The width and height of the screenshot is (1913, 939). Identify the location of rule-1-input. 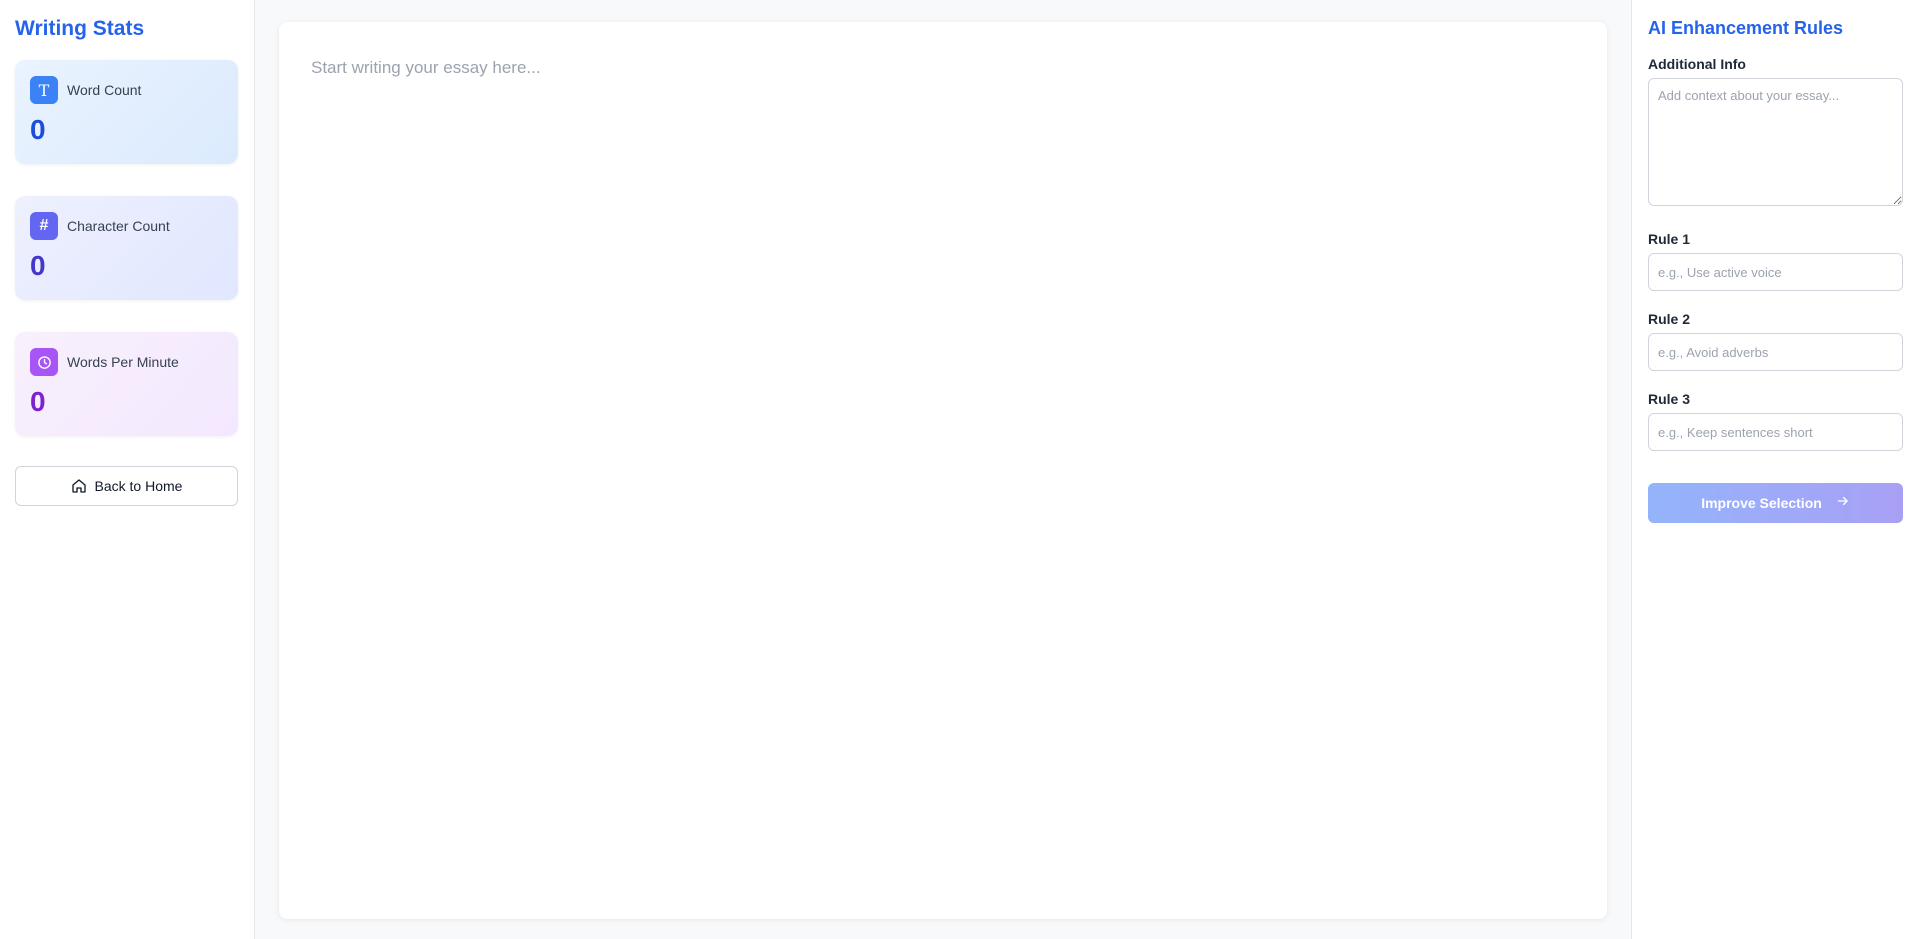
(1775, 272).